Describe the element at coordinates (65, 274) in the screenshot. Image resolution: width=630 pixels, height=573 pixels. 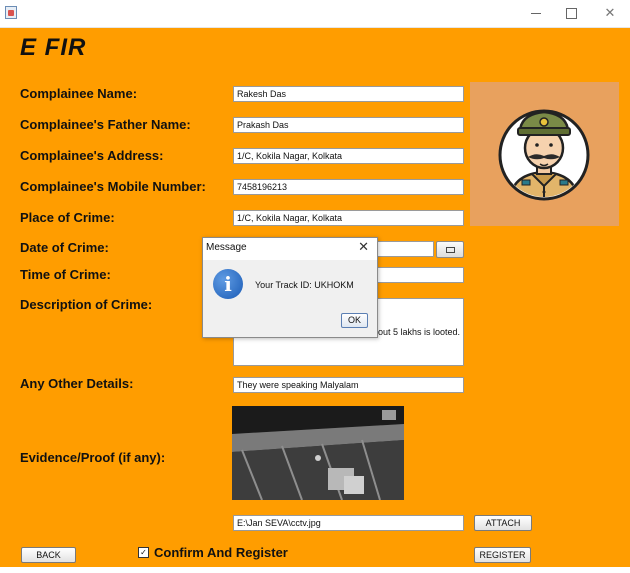
I see `time-of-crime-label: Time of Crime:` at that location.